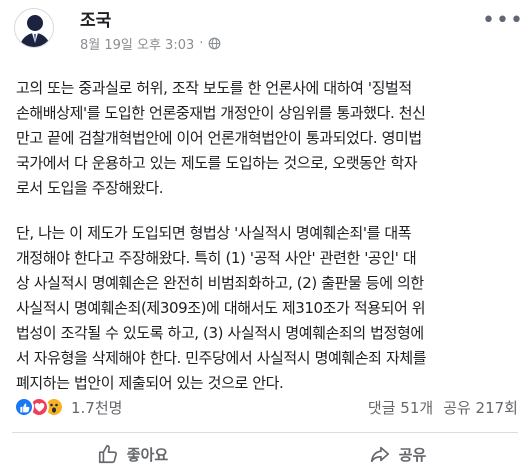 This screenshot has width=530, height=474. I want to click on post-header: 조국 8월 19일 오후 3:03 · •••, so click(265, 31).